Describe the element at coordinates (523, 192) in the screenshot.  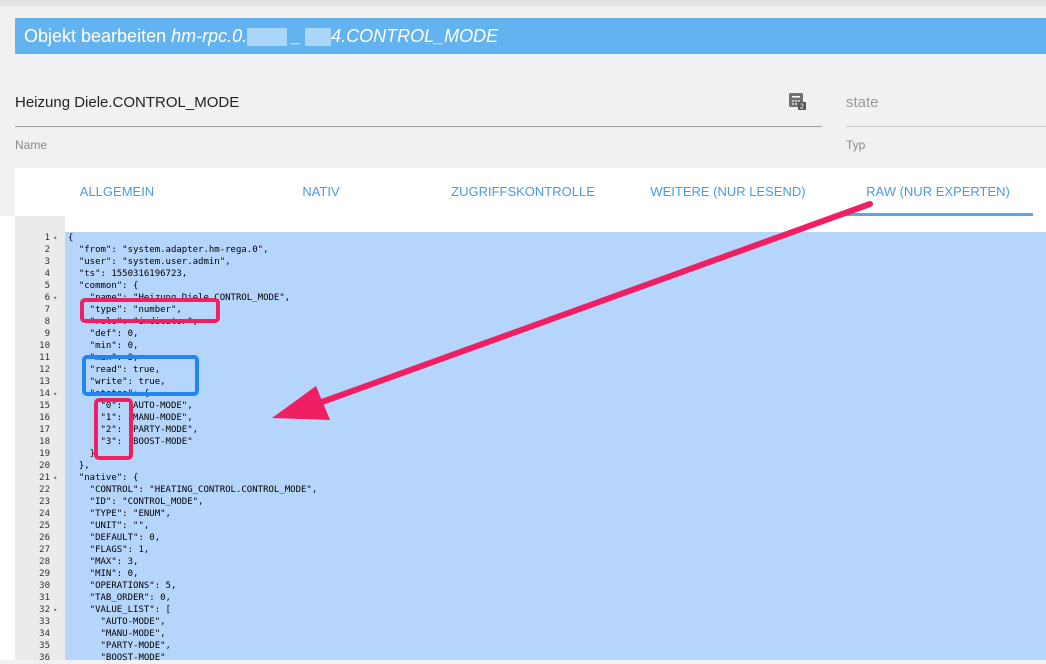
I see `tab-zugriffskontrolle: ZUGRIFFSKONTROLLE` at that location.